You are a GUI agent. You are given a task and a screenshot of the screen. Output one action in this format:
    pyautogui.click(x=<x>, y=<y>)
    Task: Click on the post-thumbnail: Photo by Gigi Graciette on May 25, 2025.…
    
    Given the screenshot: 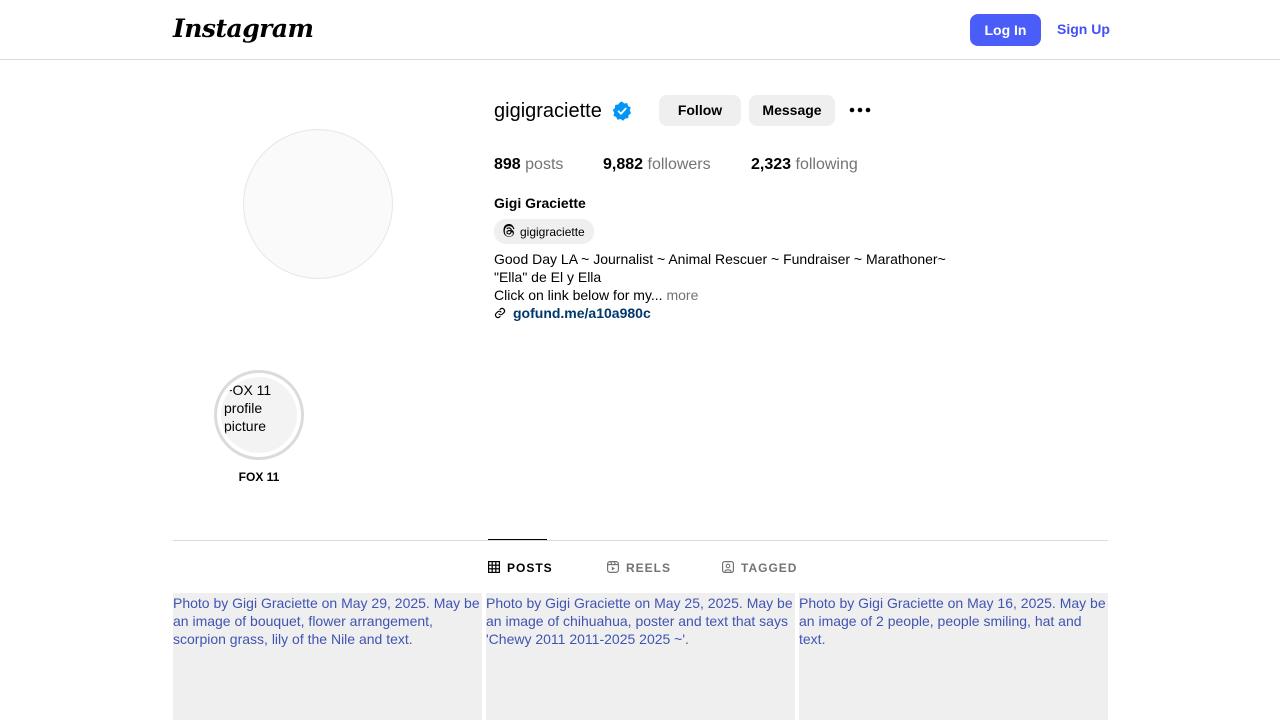 What is the action you would take?
    pyautogui.click(x=640, y=656)
    